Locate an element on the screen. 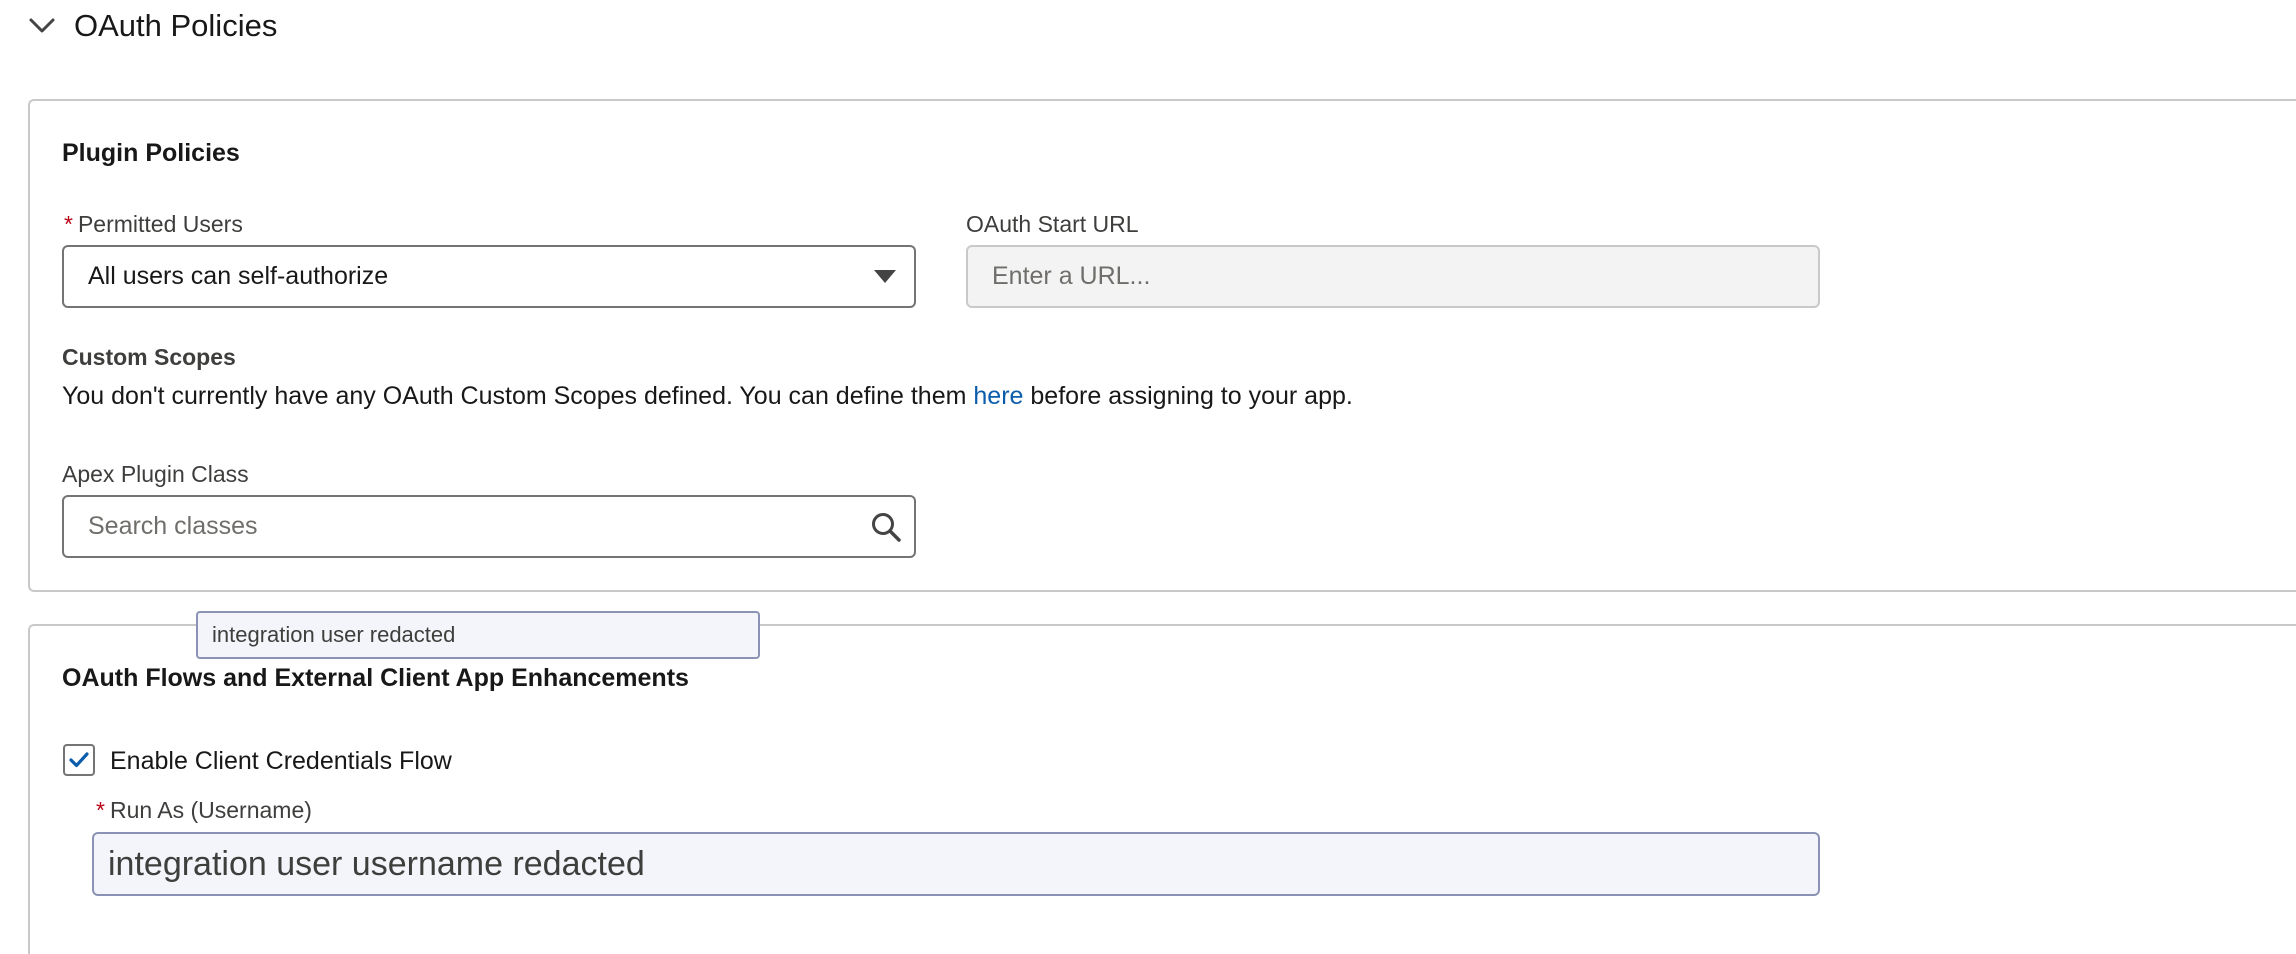 The image size is (2296, 954). section-header: OAuth Policies is located at coordinates (152, 26).